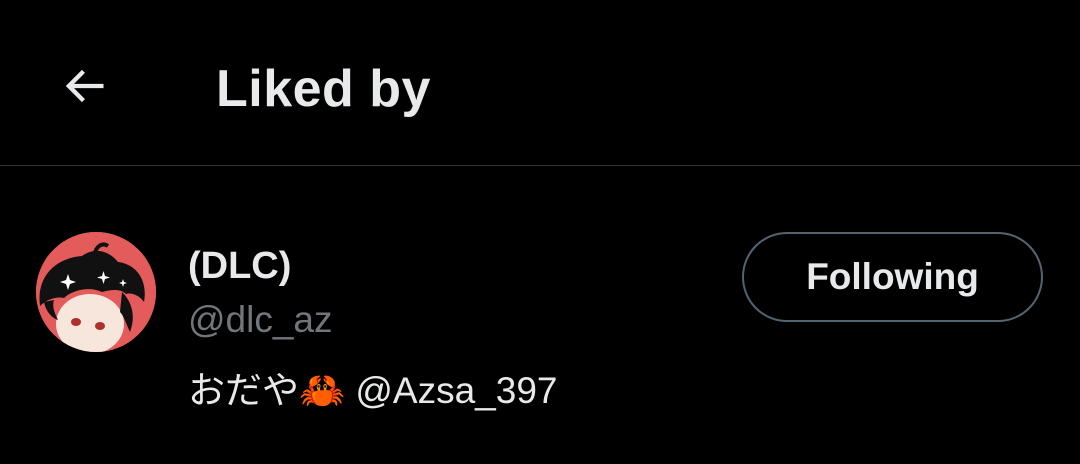  I want to click on following-button: Following, so click(892, 277).